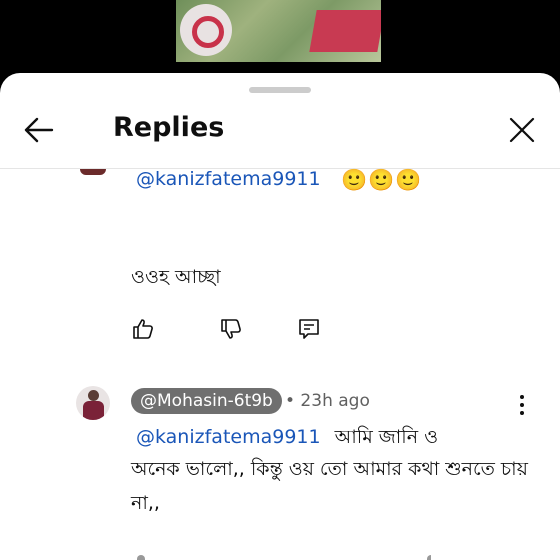 The height and width of the screenshot is (560, 560). I want to click on comment-text-start: আমি জানি ও, so click(386, 437).